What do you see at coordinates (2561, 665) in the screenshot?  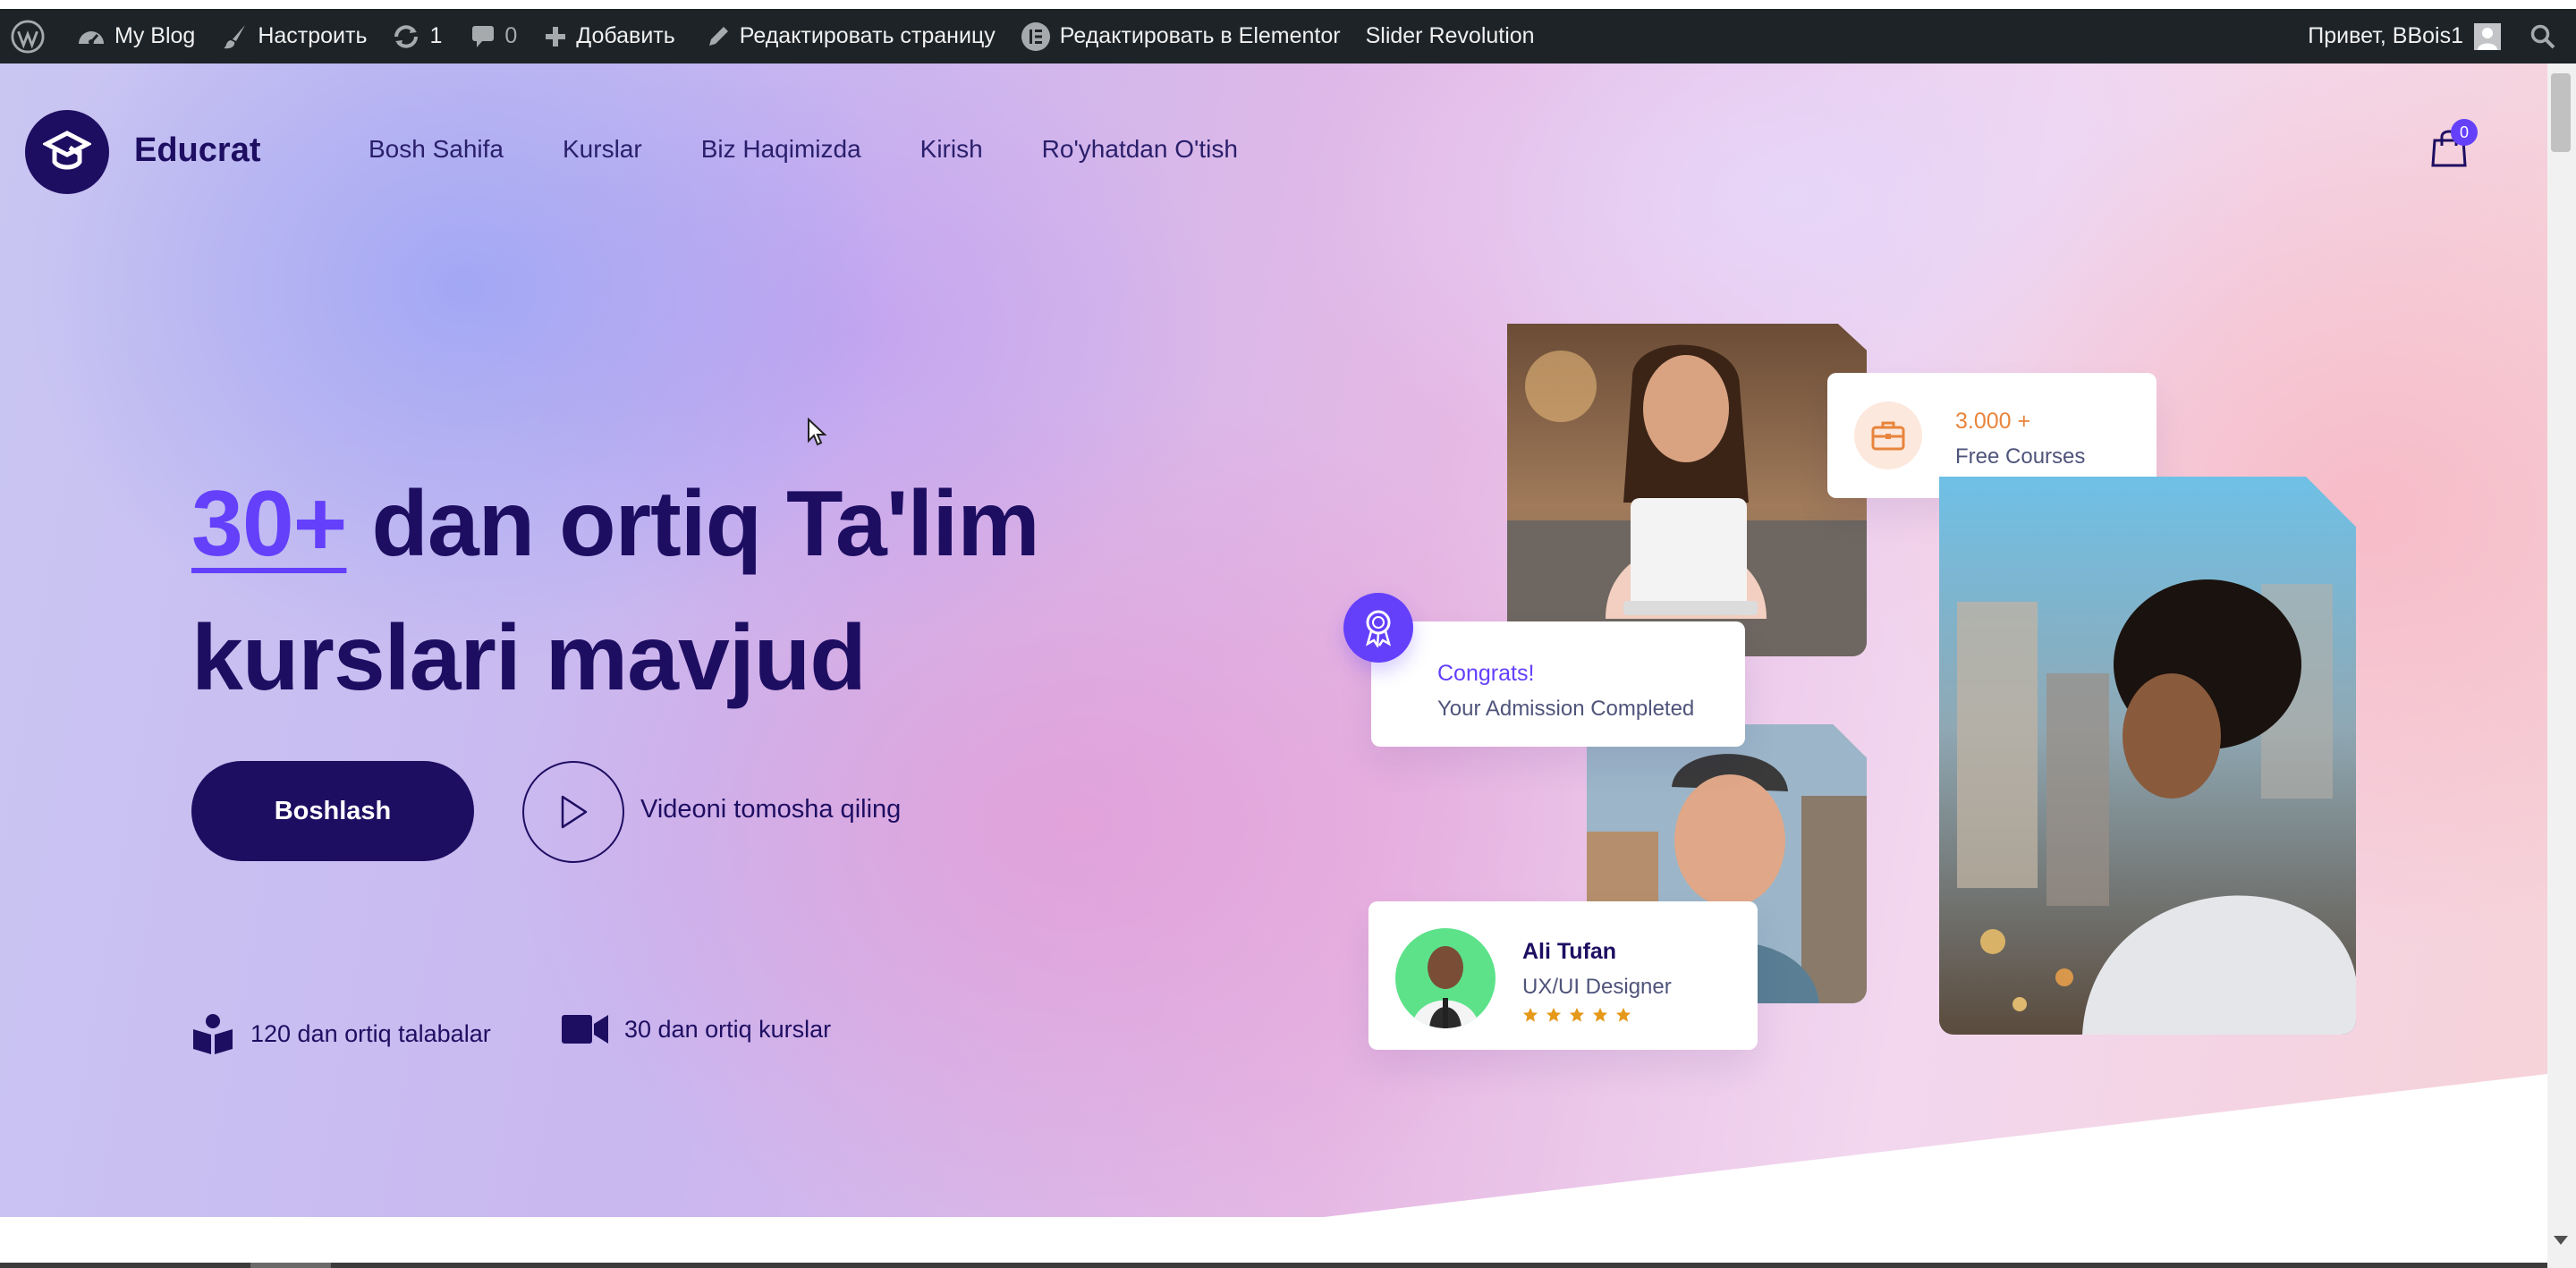 I see `vertical-scrollbar` at bounding box center [2561, 665].